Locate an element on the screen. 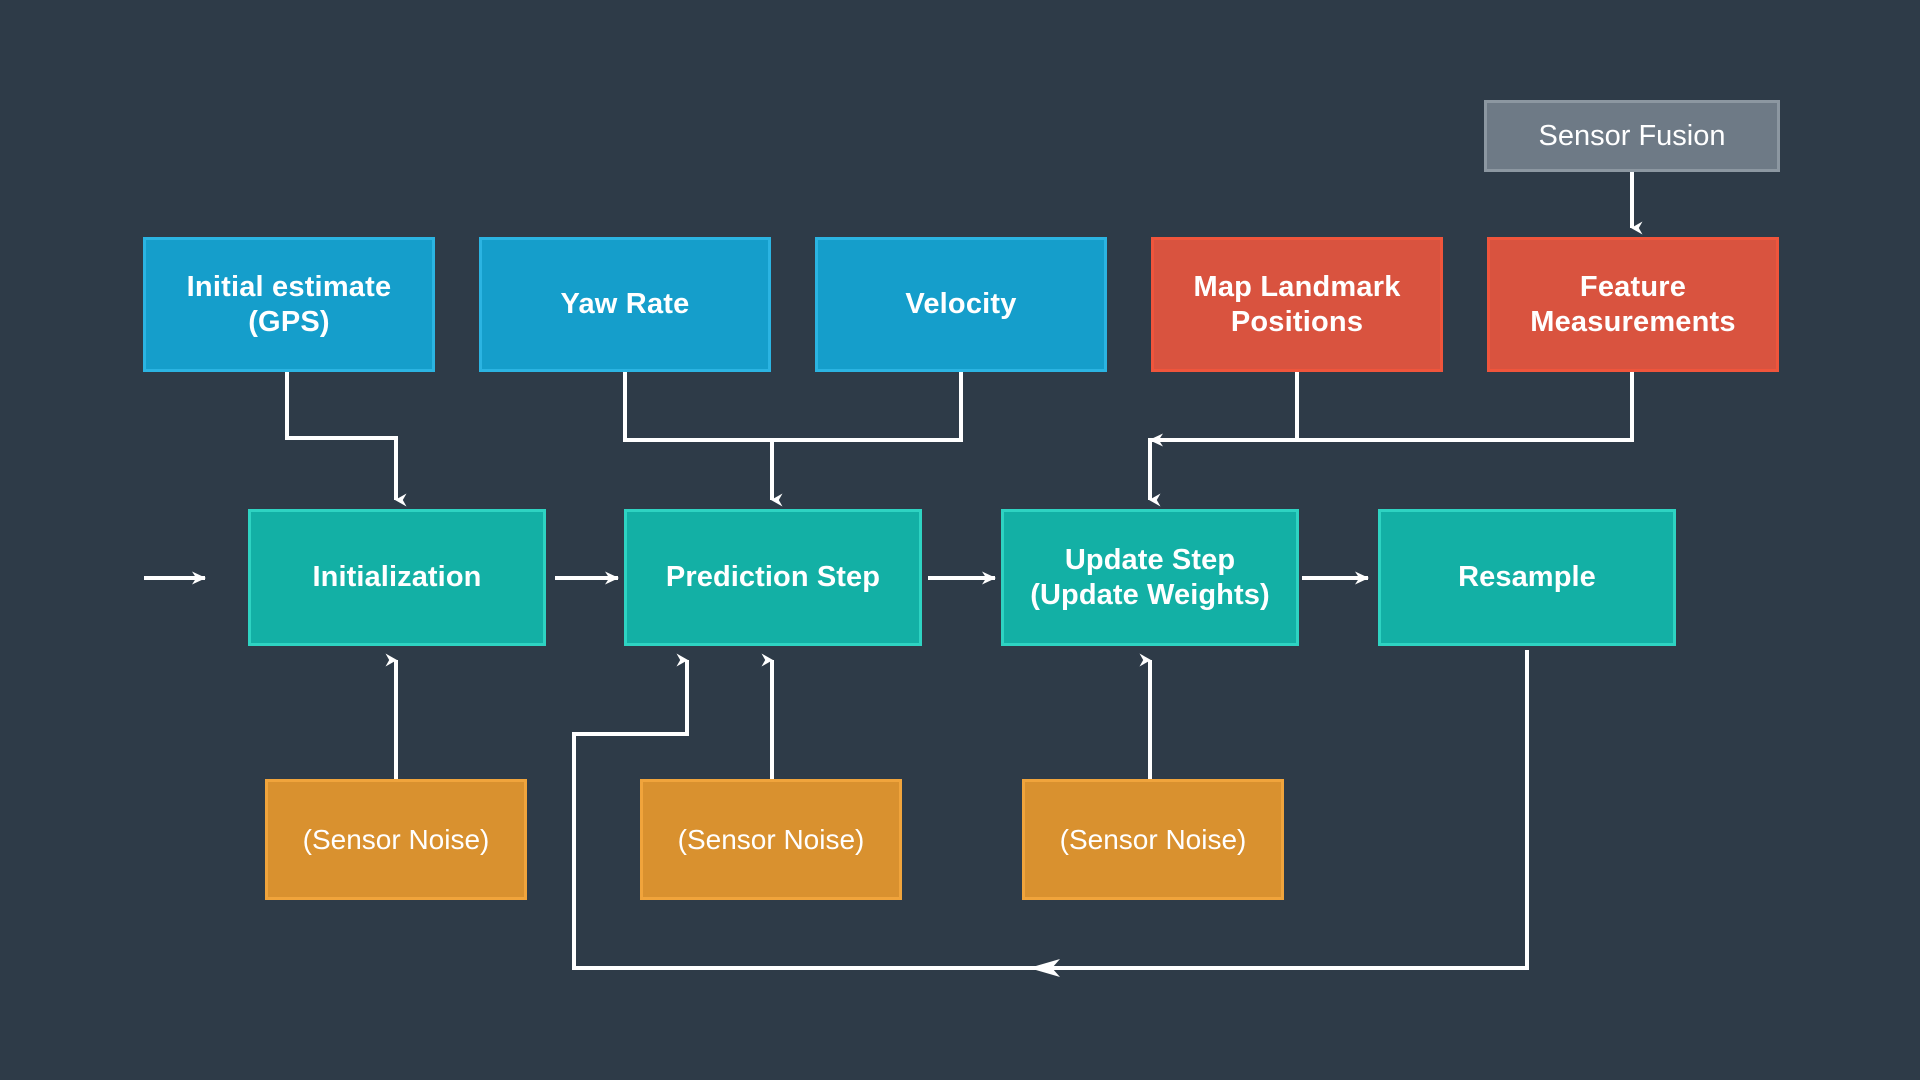 The image size is (1920, 1080). input-box-initial-estimate-gps: Initial estimate (GPS) is located at coordinates (289, 304).